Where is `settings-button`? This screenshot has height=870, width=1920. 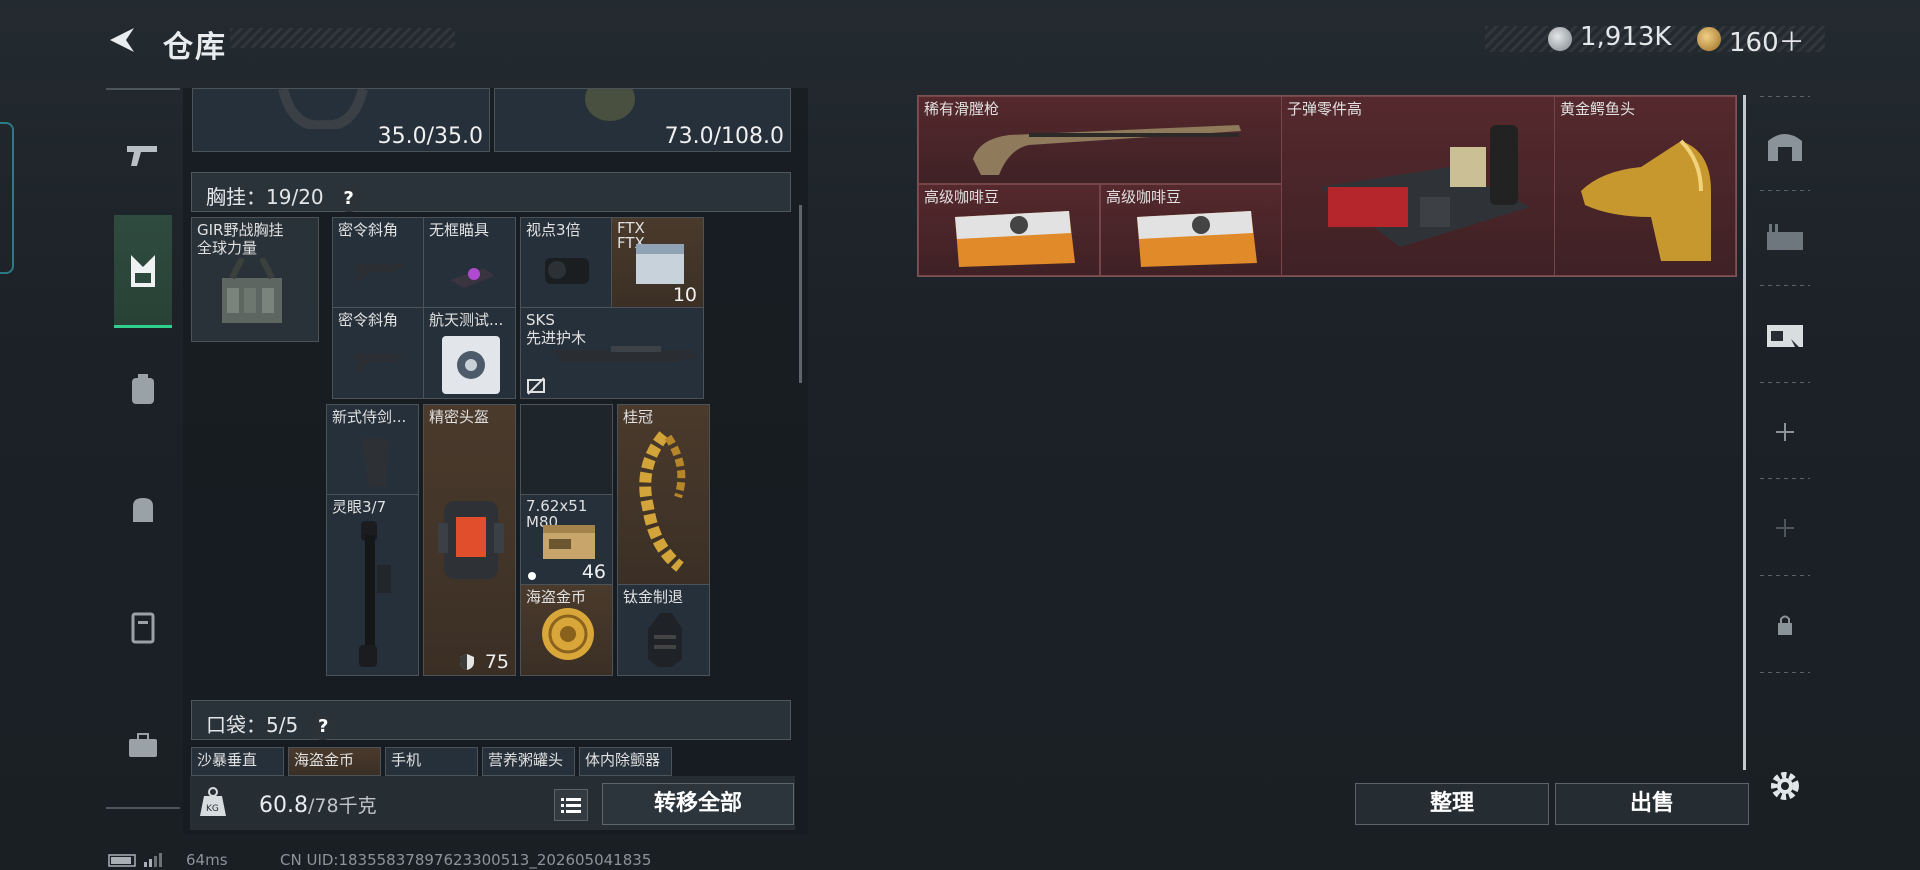 settings-button is located at coordinates (1785, 786).